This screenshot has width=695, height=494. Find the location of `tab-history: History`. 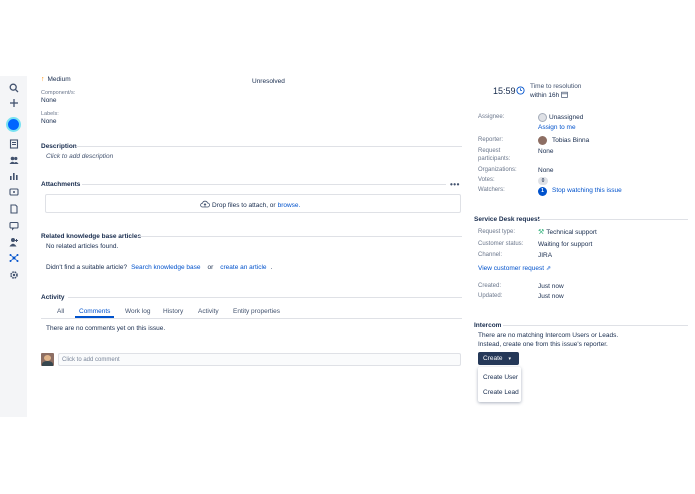

tab-history: History is located at coordinates (173, 311).